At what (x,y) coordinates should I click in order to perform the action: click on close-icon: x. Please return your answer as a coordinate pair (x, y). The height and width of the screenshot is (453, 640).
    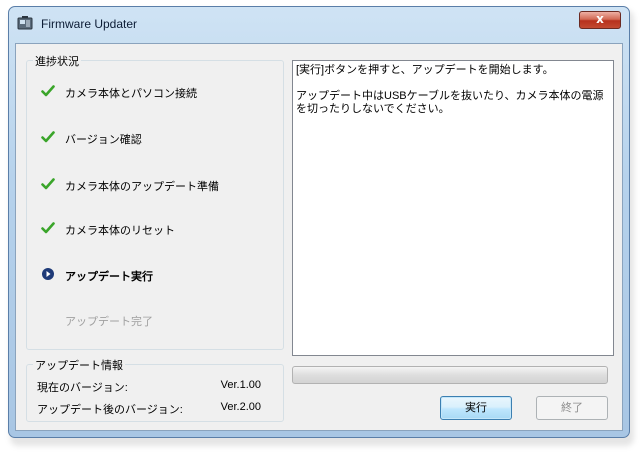
    Looking at the image, I should click on (600, 19).